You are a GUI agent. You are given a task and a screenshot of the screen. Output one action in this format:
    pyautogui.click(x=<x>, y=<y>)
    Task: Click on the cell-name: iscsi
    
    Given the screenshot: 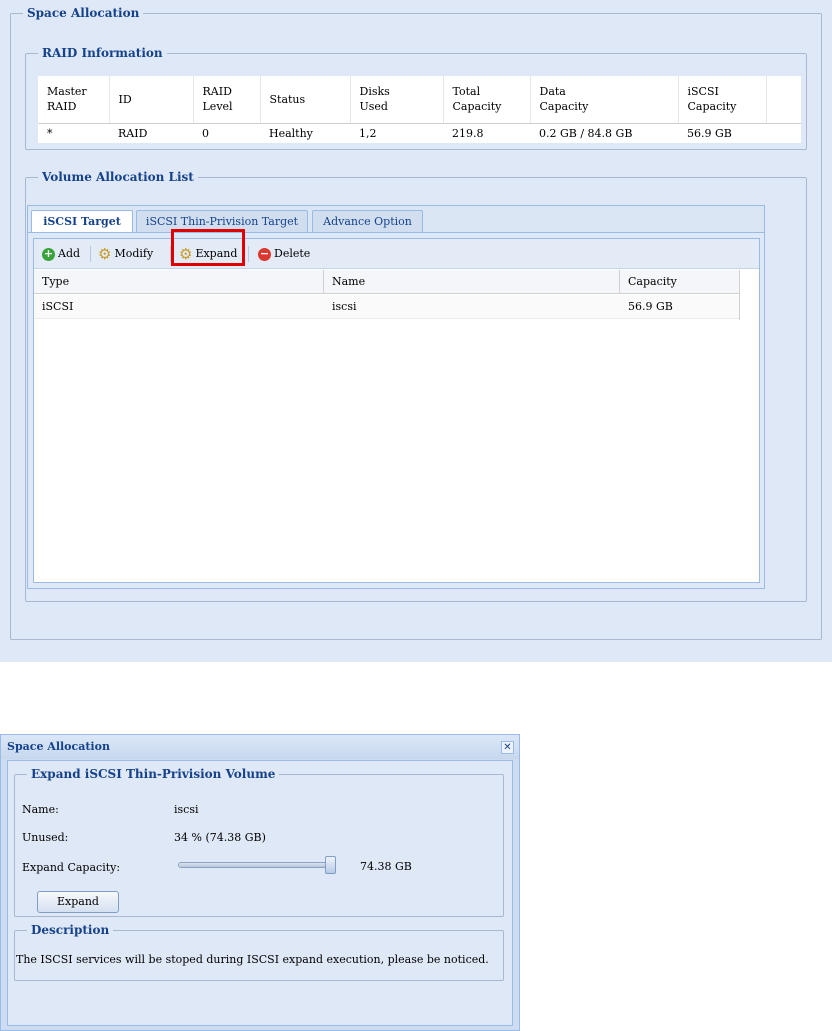 What is the action you would take?
    pyautogui.click(x=344, y=306)
    